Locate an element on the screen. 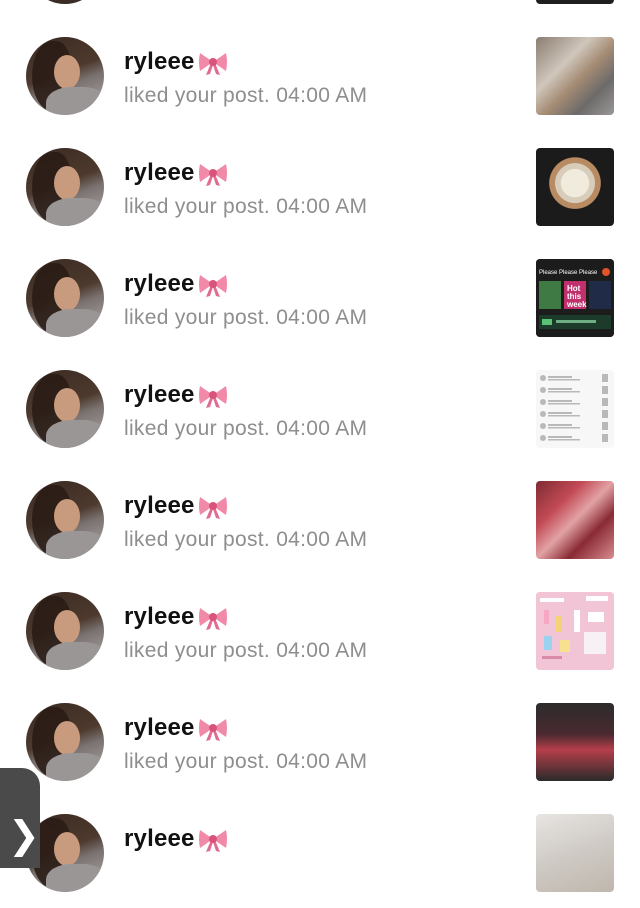  notification-row: ryleee is located at coordinates (320, 853).